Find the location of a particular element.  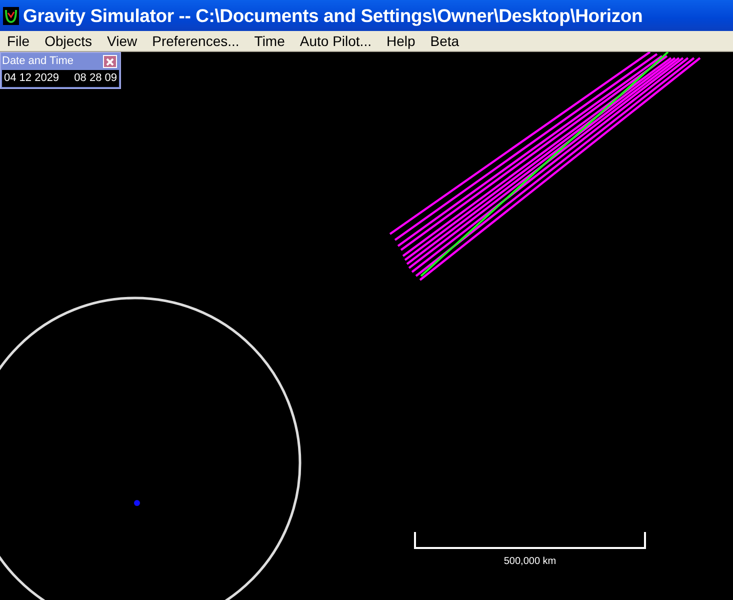

close-button is located at coordinates (110, 61).